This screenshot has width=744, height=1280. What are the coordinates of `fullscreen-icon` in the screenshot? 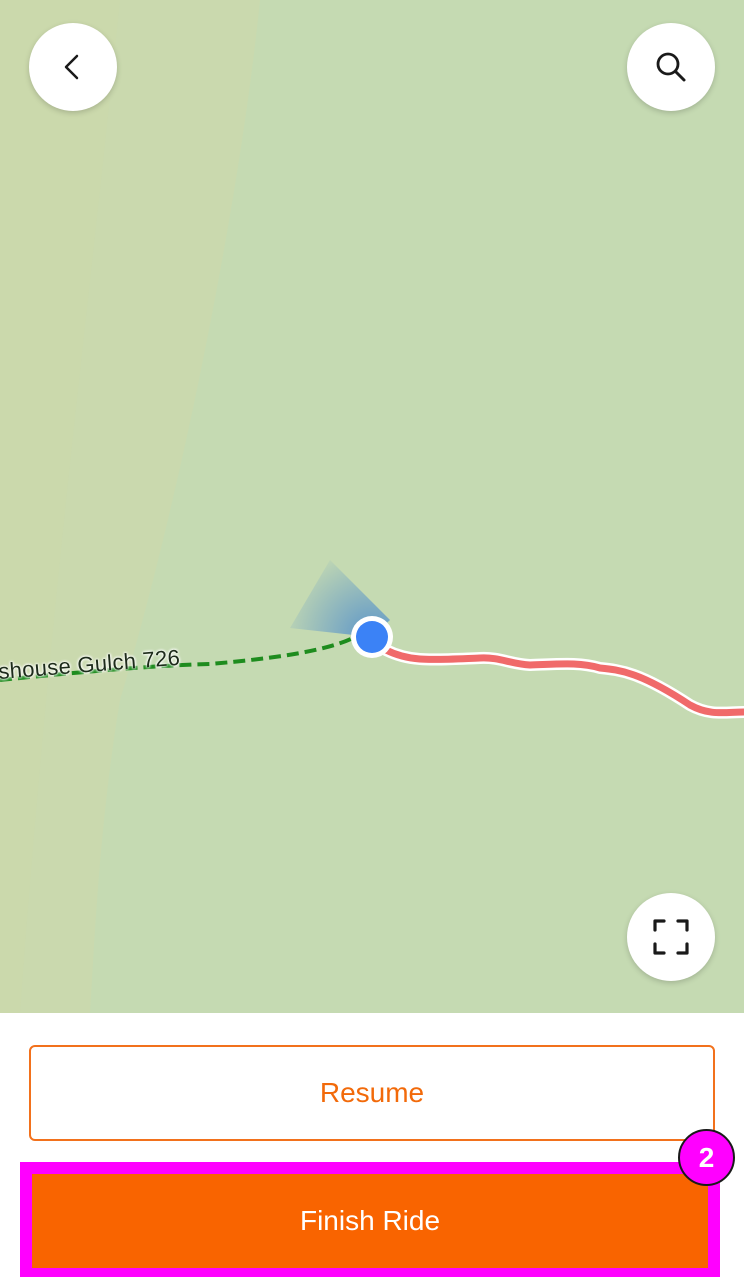 It's located at (671, 937).